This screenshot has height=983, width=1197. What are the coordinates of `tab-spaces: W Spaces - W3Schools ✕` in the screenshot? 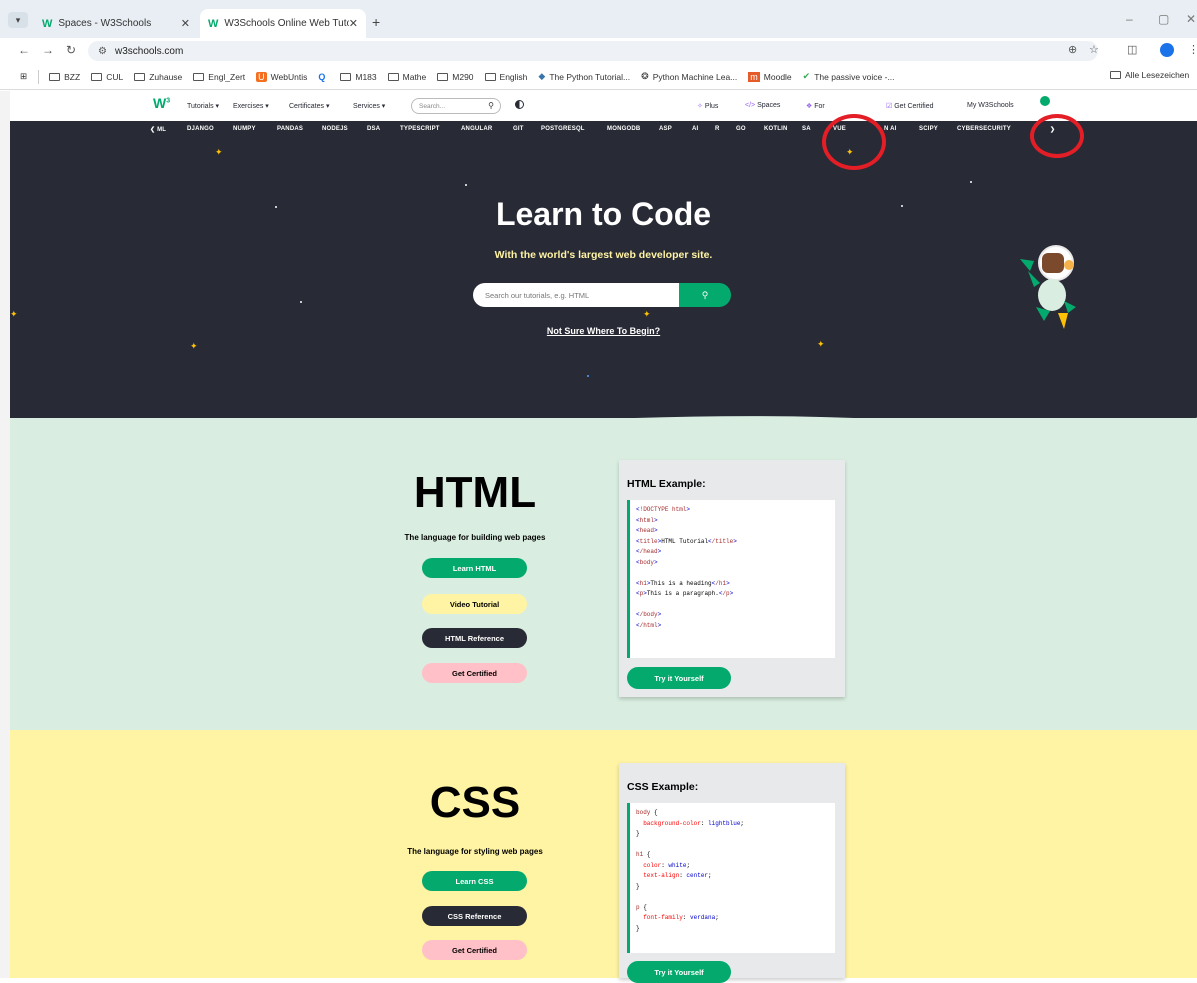 It's located at (116, 23).